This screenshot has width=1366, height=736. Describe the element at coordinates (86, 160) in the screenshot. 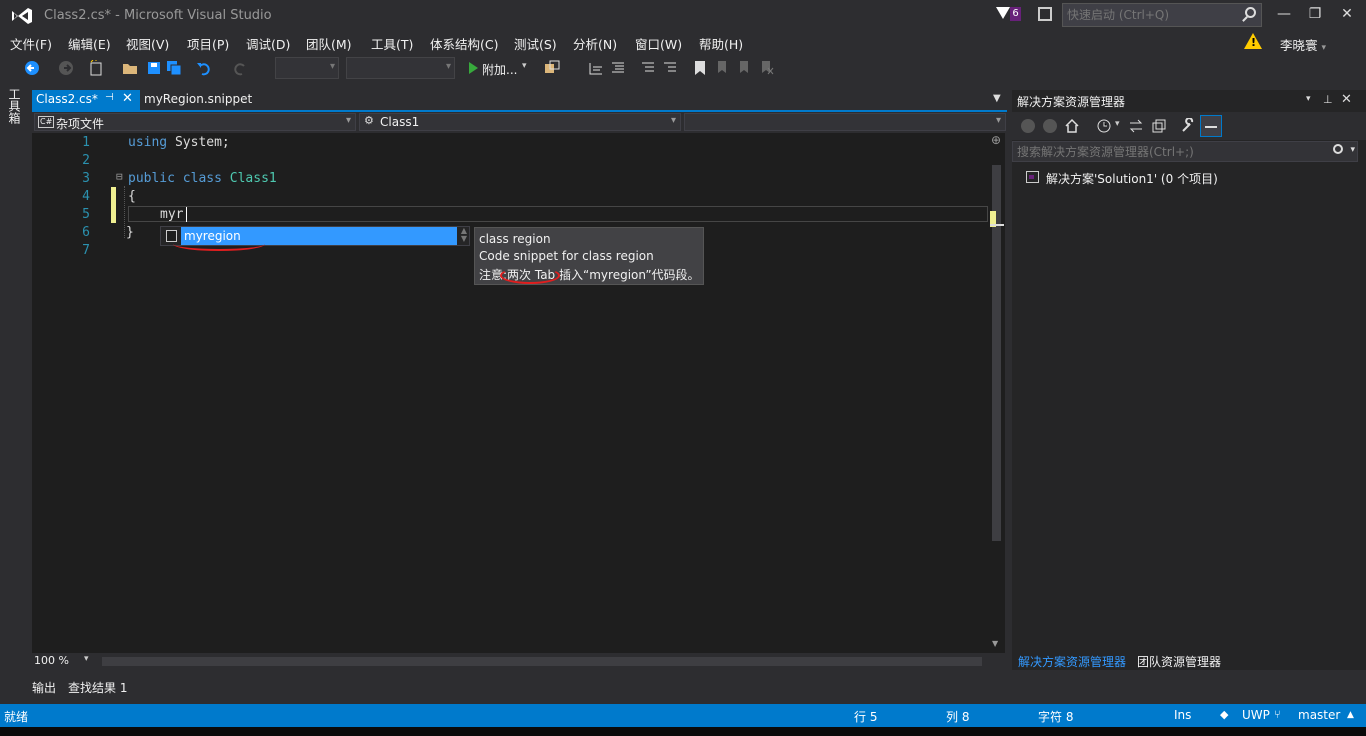

I see `line-number: 2` at that location.